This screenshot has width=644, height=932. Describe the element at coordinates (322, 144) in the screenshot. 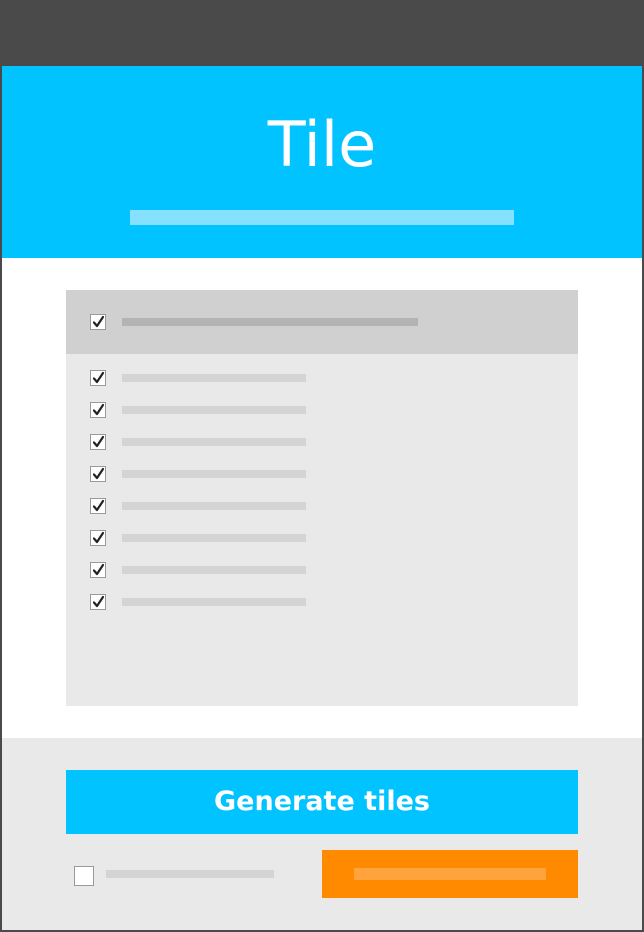

I see `page-title: Tile` at that location.